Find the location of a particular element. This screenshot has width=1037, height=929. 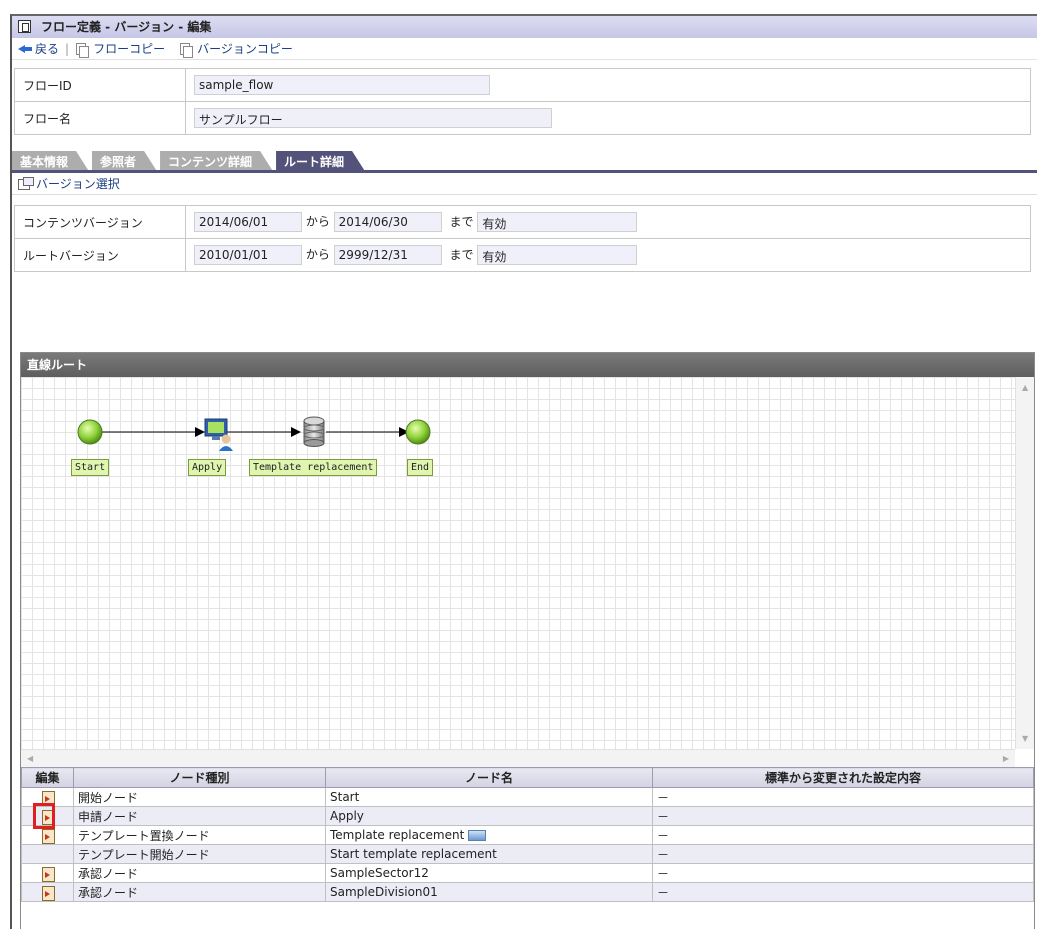

route-diagram is located at coordinates (254, 433).